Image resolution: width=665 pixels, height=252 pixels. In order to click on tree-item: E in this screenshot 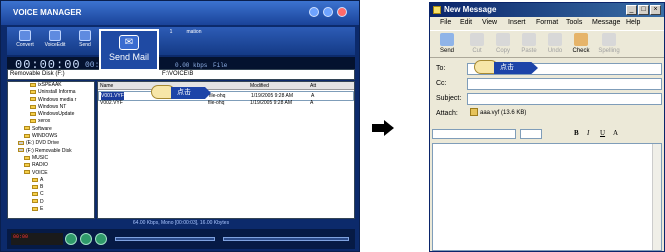, I will do `click(51, 209)`.